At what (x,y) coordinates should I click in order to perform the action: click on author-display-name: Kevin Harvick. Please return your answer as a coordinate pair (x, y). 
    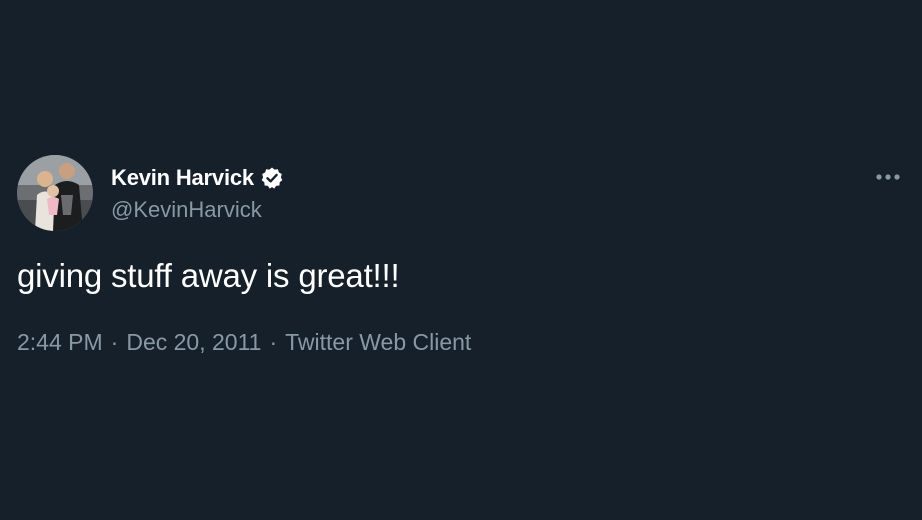
    Looking at the image, I should click on (182, 178).